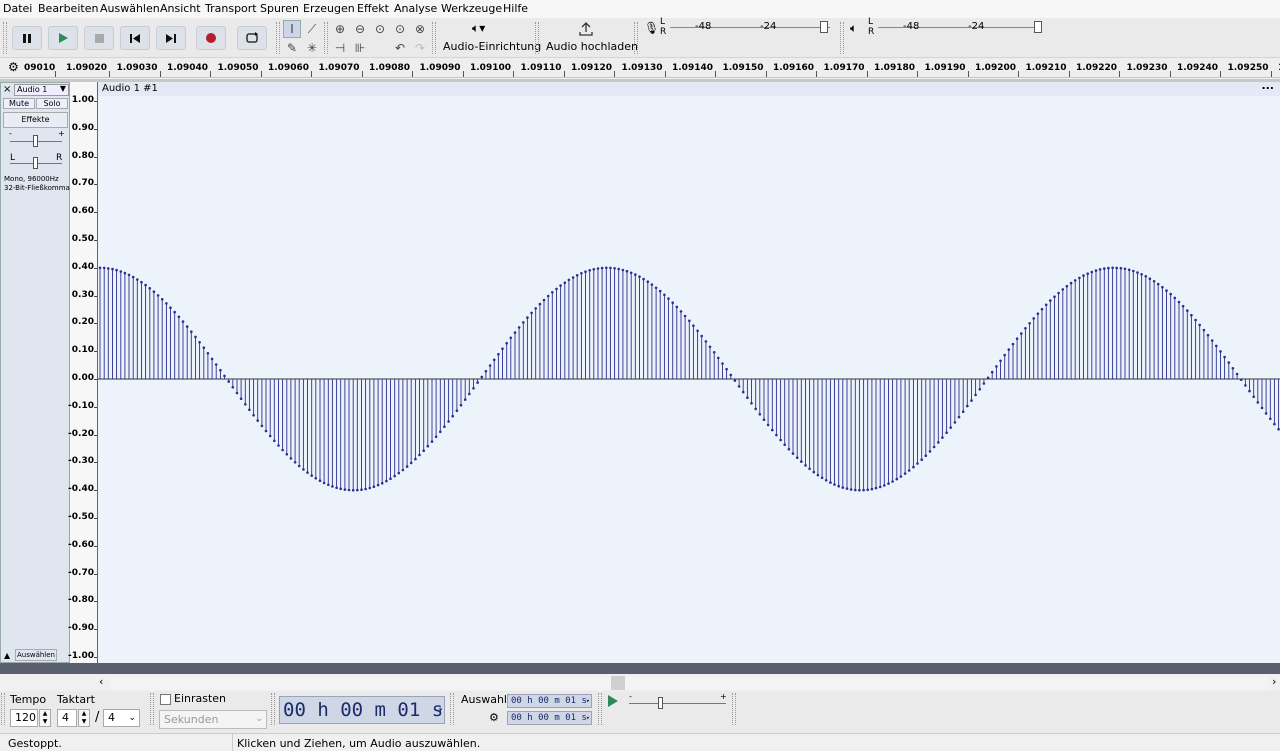  I want to click on time-sig-denominator: 4 ⌄, so click(121, 718).